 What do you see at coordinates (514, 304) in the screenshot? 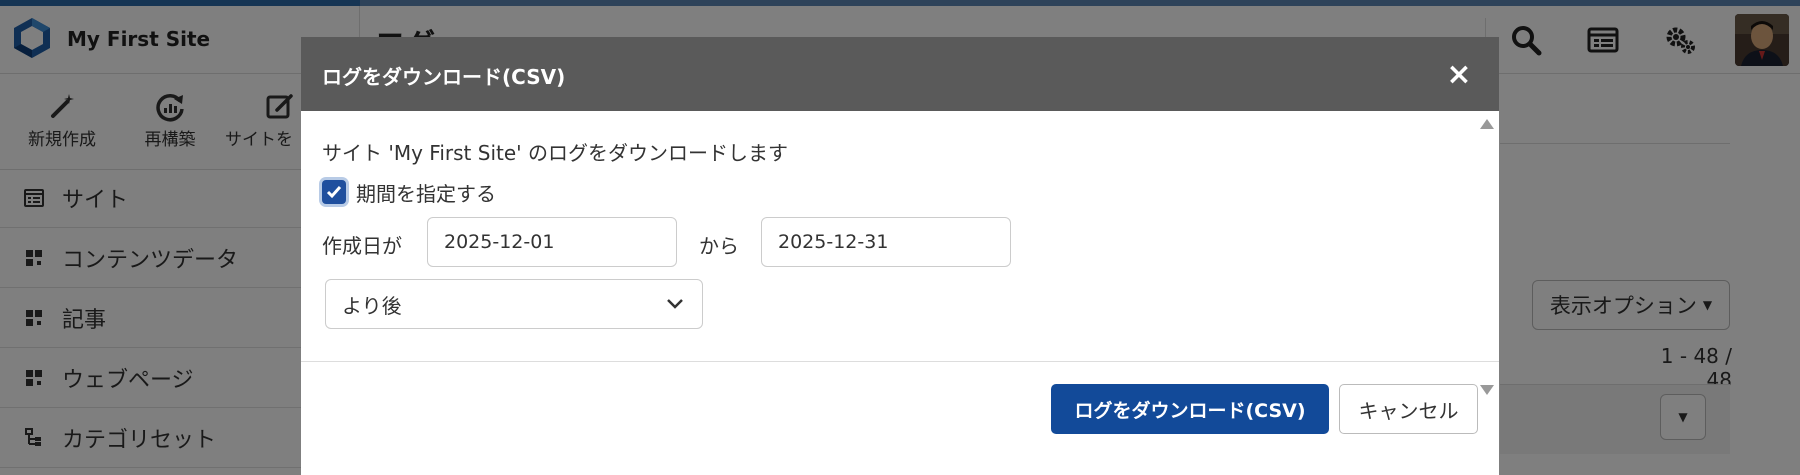
I see `range-select: より後` at bounding box center [514, 304].